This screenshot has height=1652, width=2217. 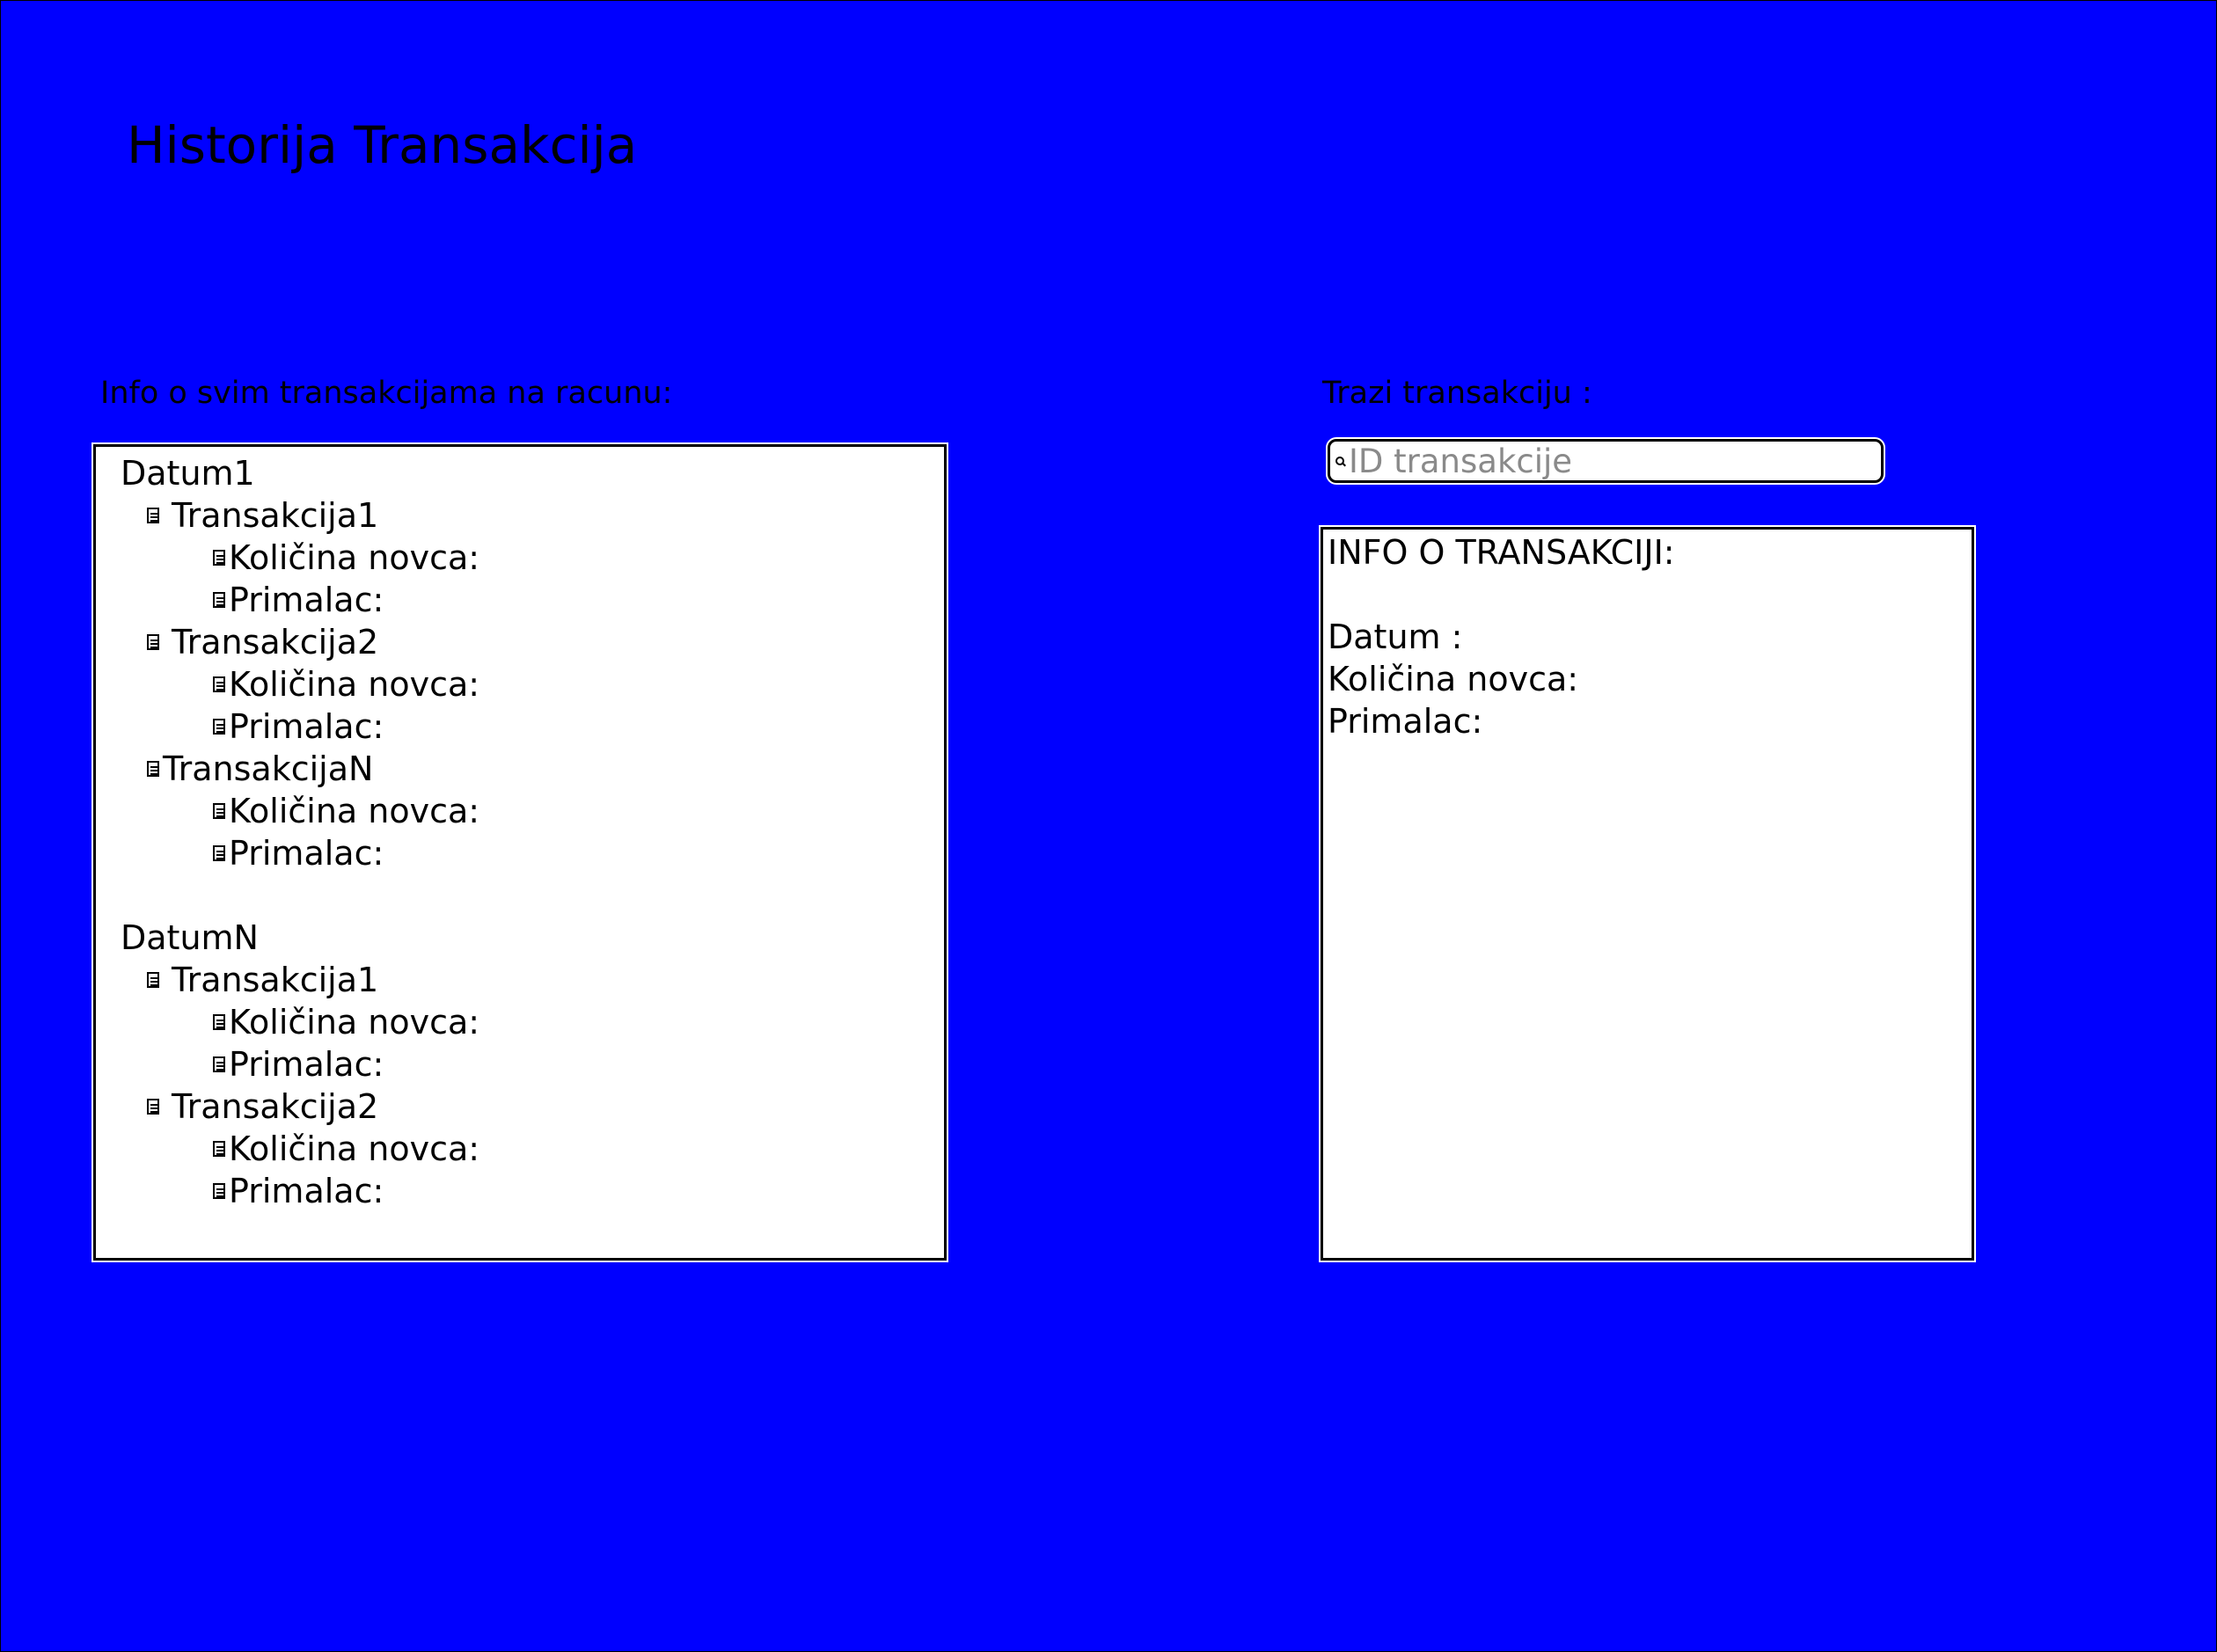 What do you see at coordinates (382, 145) in the screenshot?
I see `page-title: Historija Transakcija` at bounding box center [382, 145].